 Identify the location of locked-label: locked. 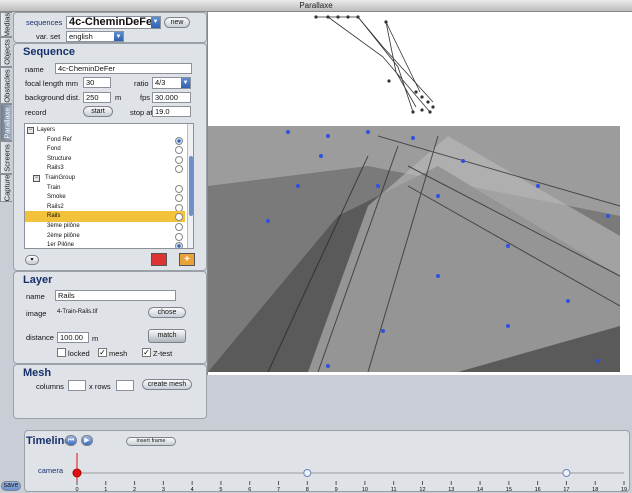
(79, 353).